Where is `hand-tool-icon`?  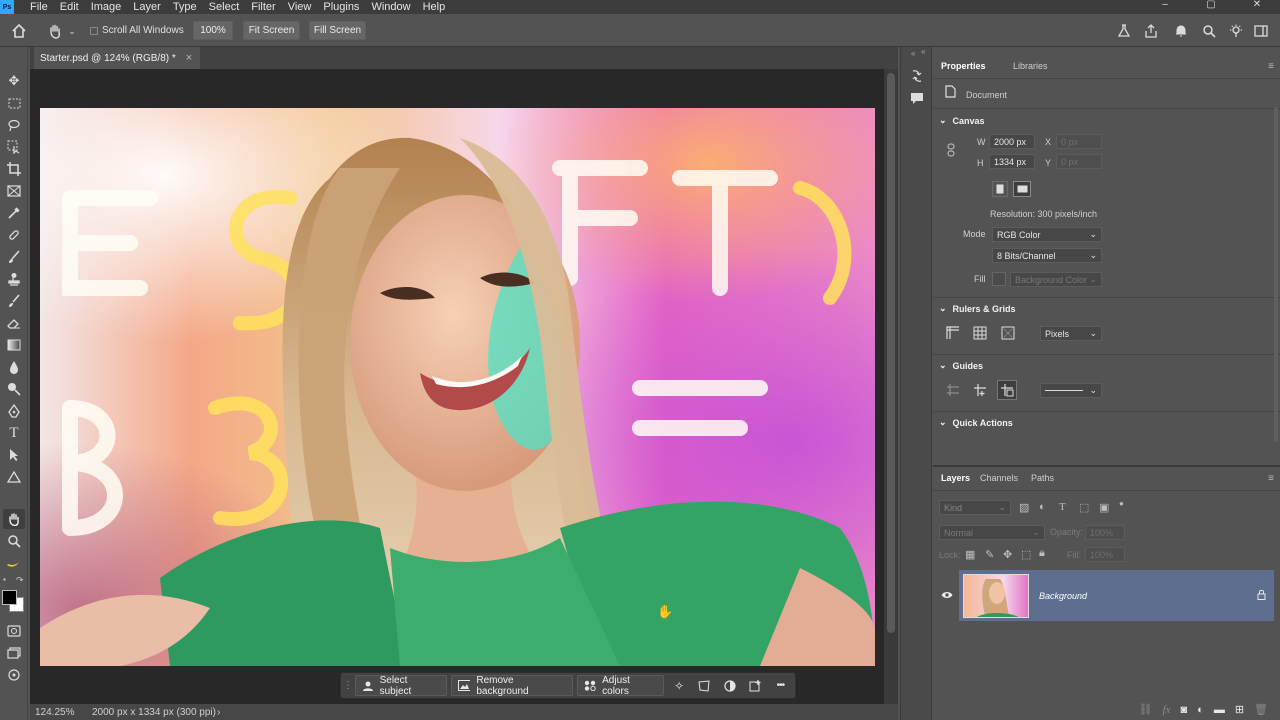 hand-tool-icon is located at coordinates (14, 519).